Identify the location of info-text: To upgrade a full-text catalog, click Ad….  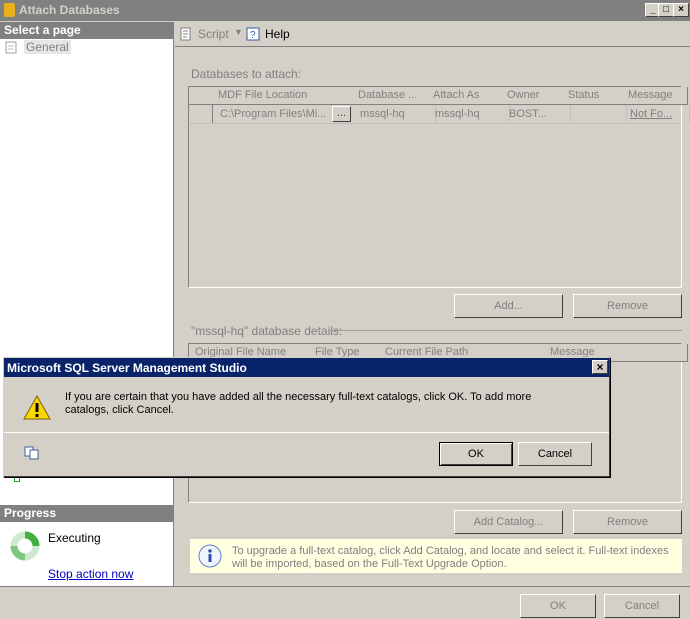
(450, 557).